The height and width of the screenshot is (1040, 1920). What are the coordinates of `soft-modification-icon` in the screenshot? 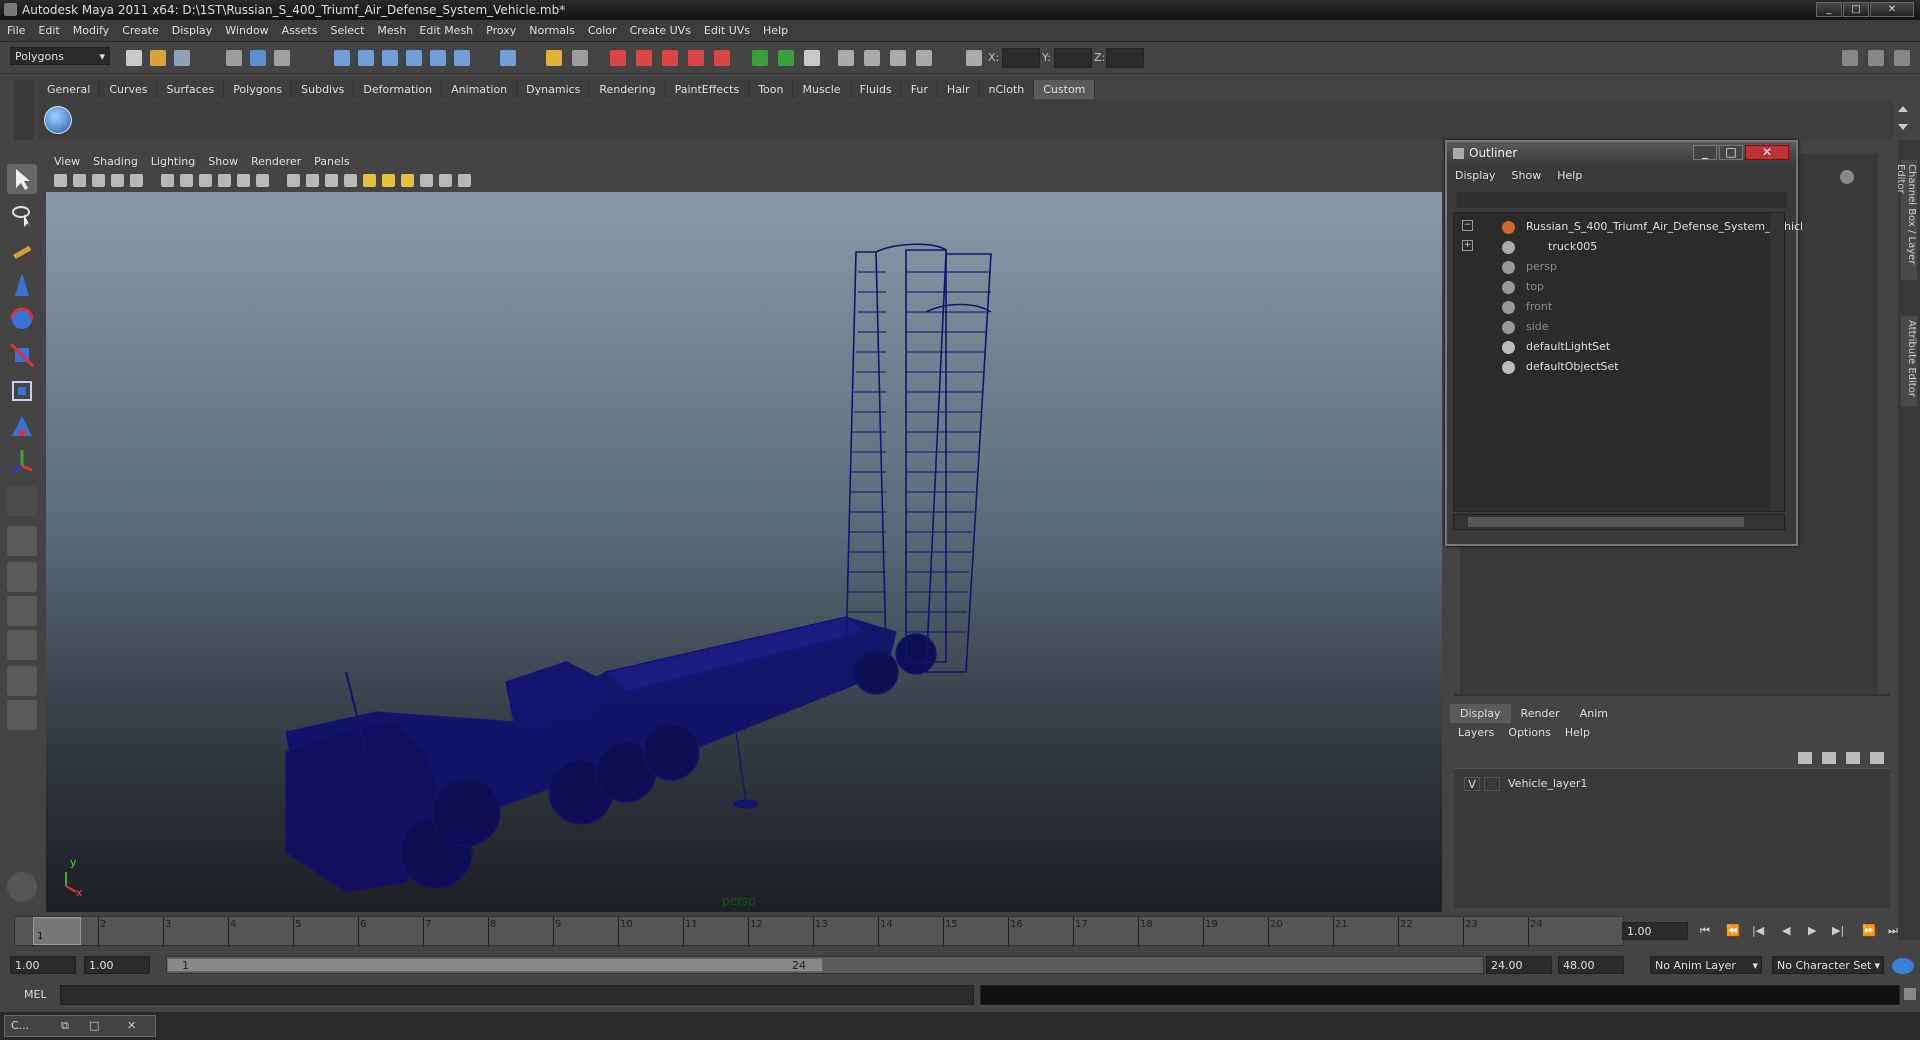 It's located at (22, 427).